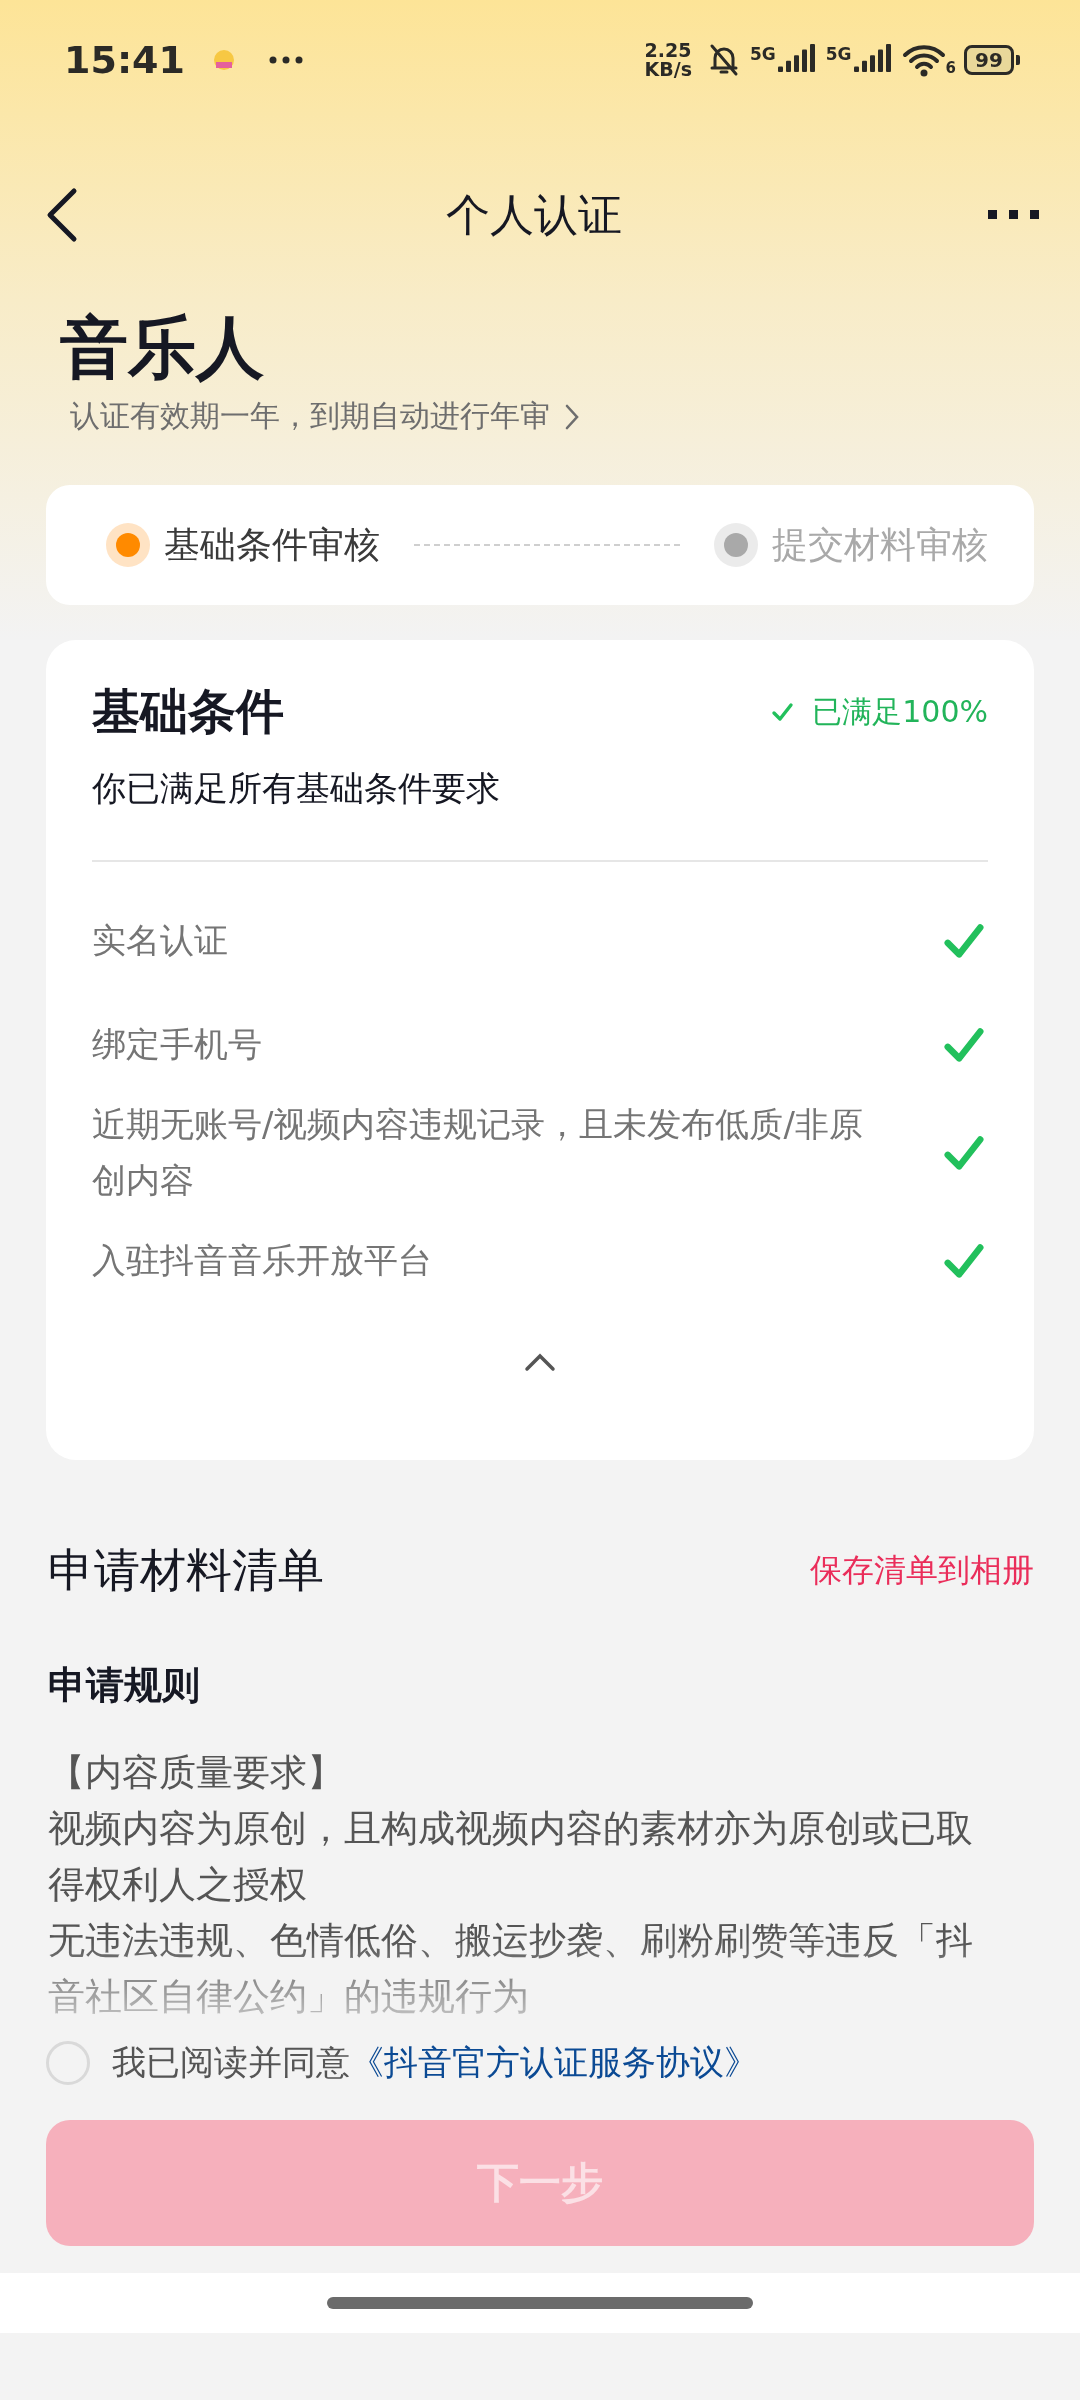 The width and height of the screenshot is (1080, 2400). Describe the element at coordinates (285, 60) in the screenshot. I see `more-notifications-icon` at that location.